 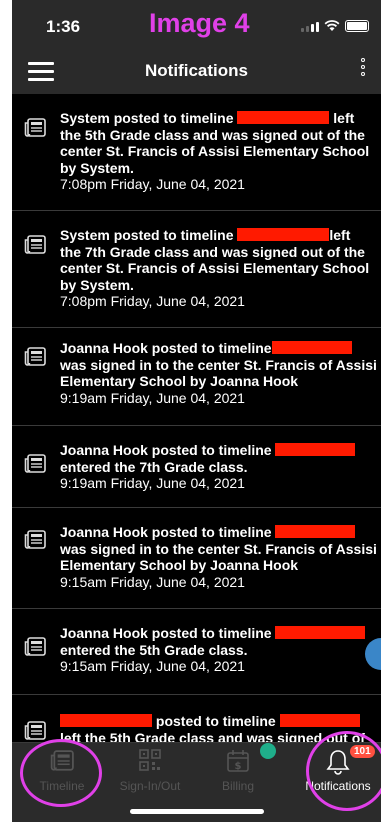 What do you see at coordinates (154, 649) in the screenshot?
I see `notification-body: entered the 5th Grade class.` at bounding box center [154, 649].